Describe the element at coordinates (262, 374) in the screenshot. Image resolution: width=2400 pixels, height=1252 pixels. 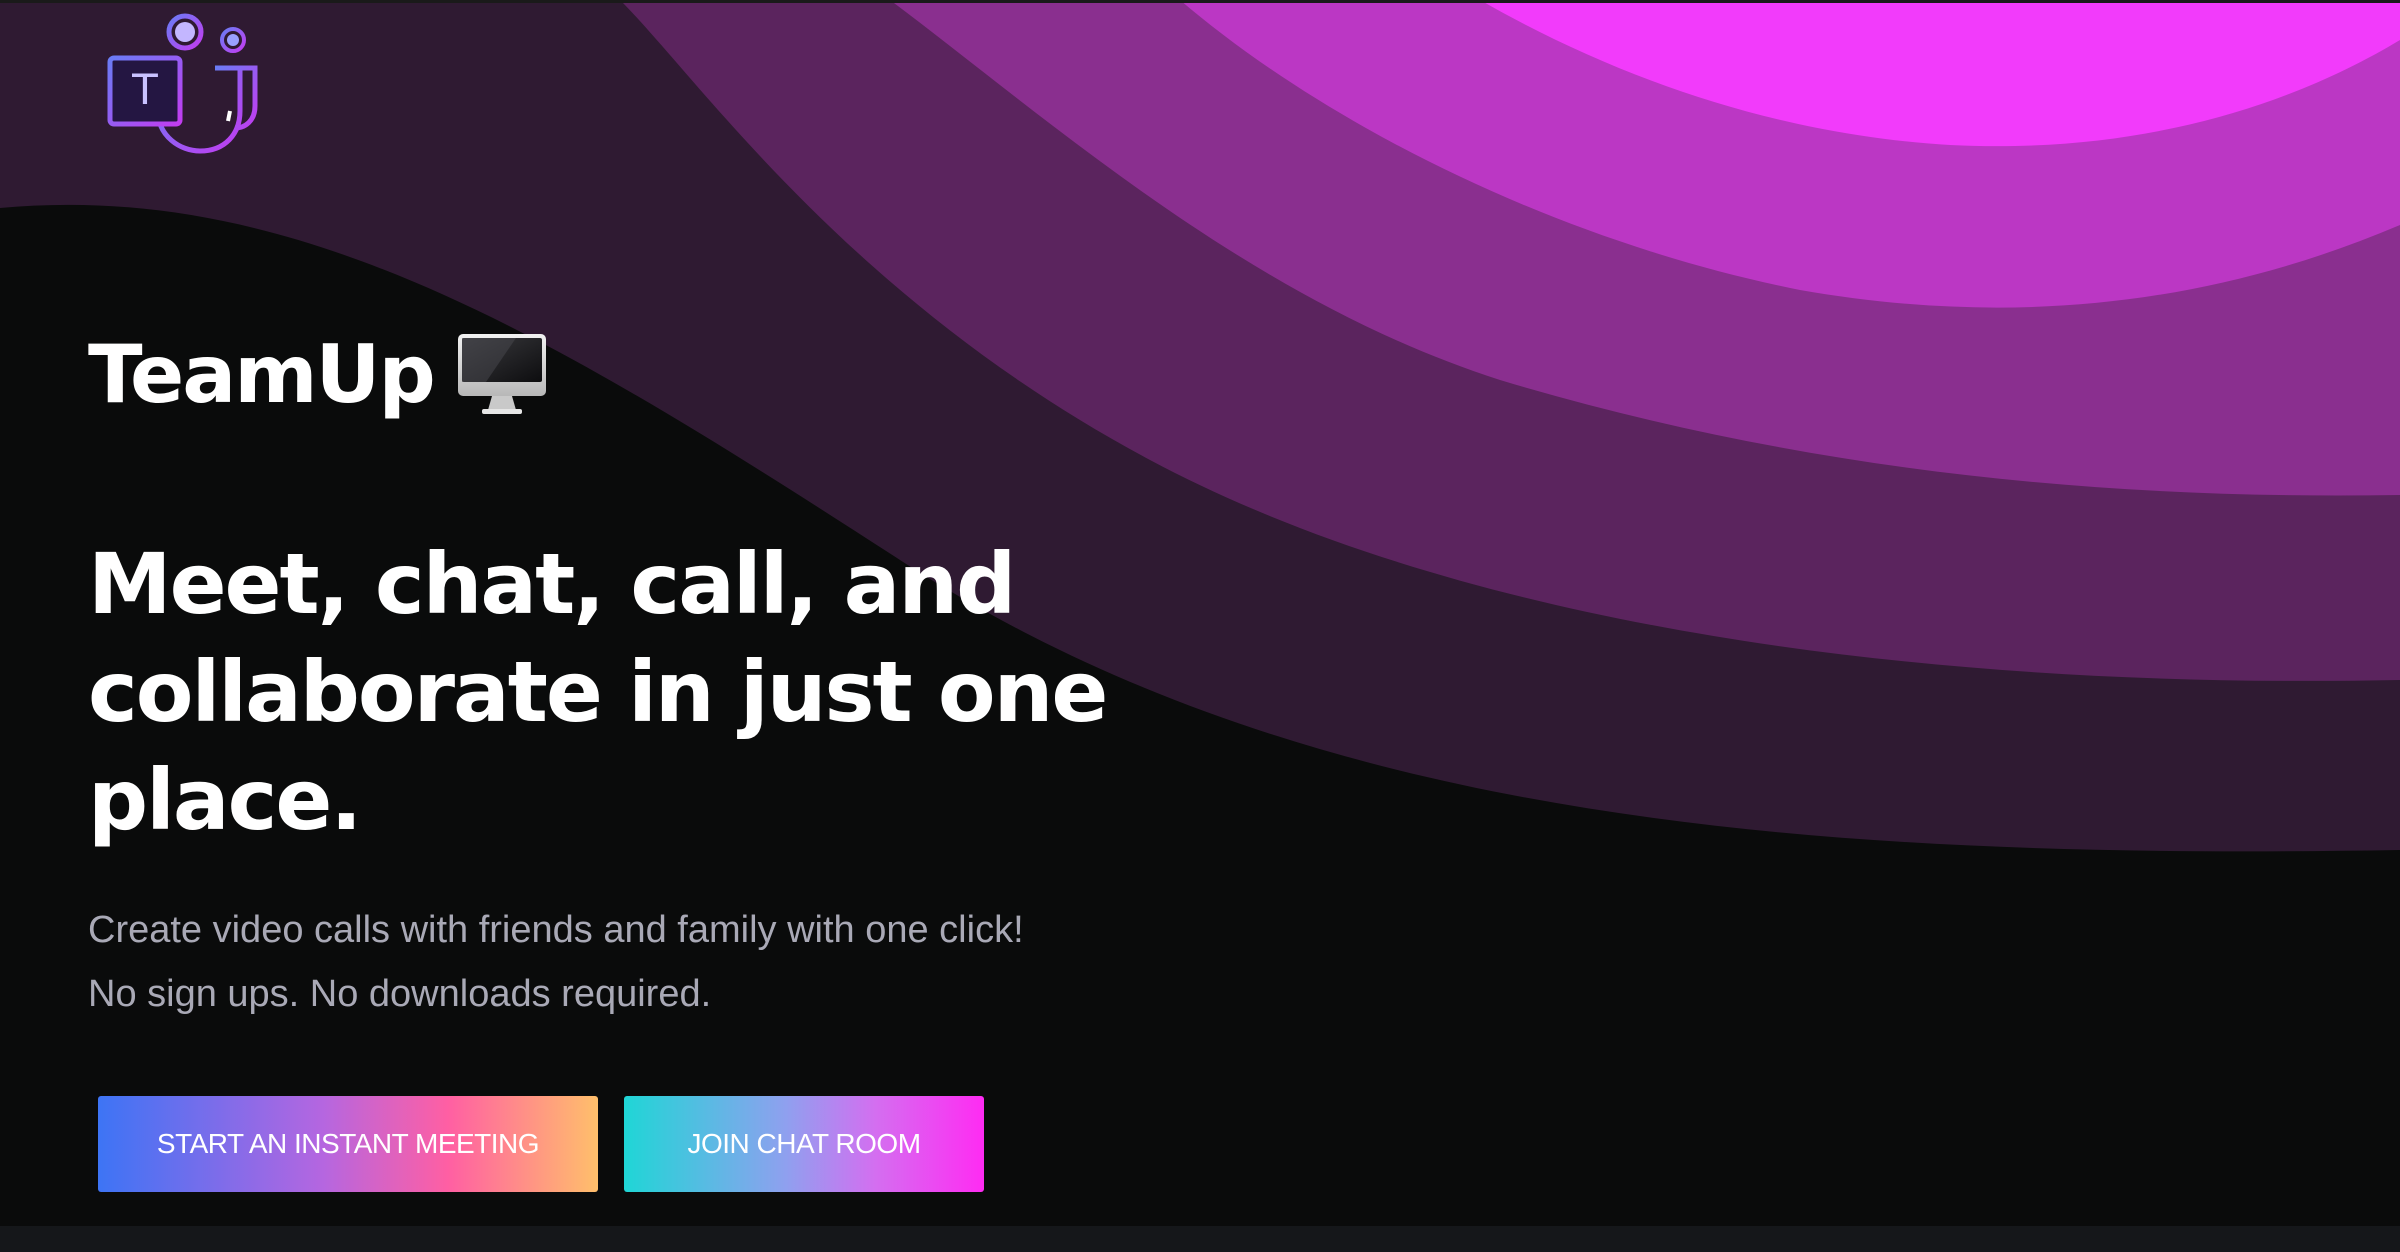
I see `brand-name: TeamUp` at that location.